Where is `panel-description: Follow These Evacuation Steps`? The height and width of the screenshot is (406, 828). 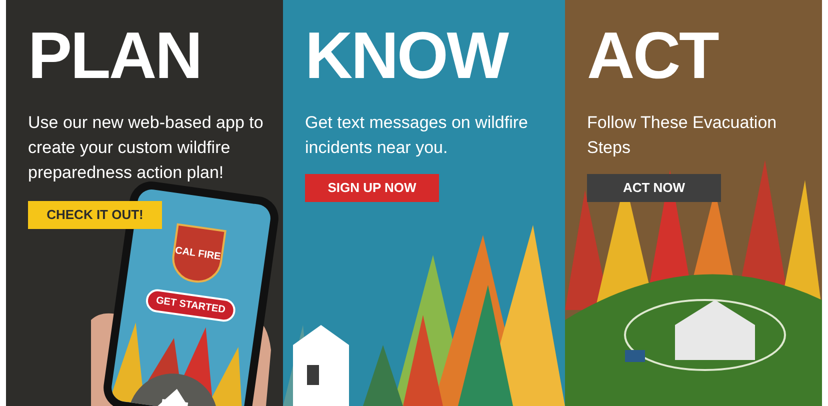
panel-description: Follow These Evacuation Steps is located at coordinates (682, 135).